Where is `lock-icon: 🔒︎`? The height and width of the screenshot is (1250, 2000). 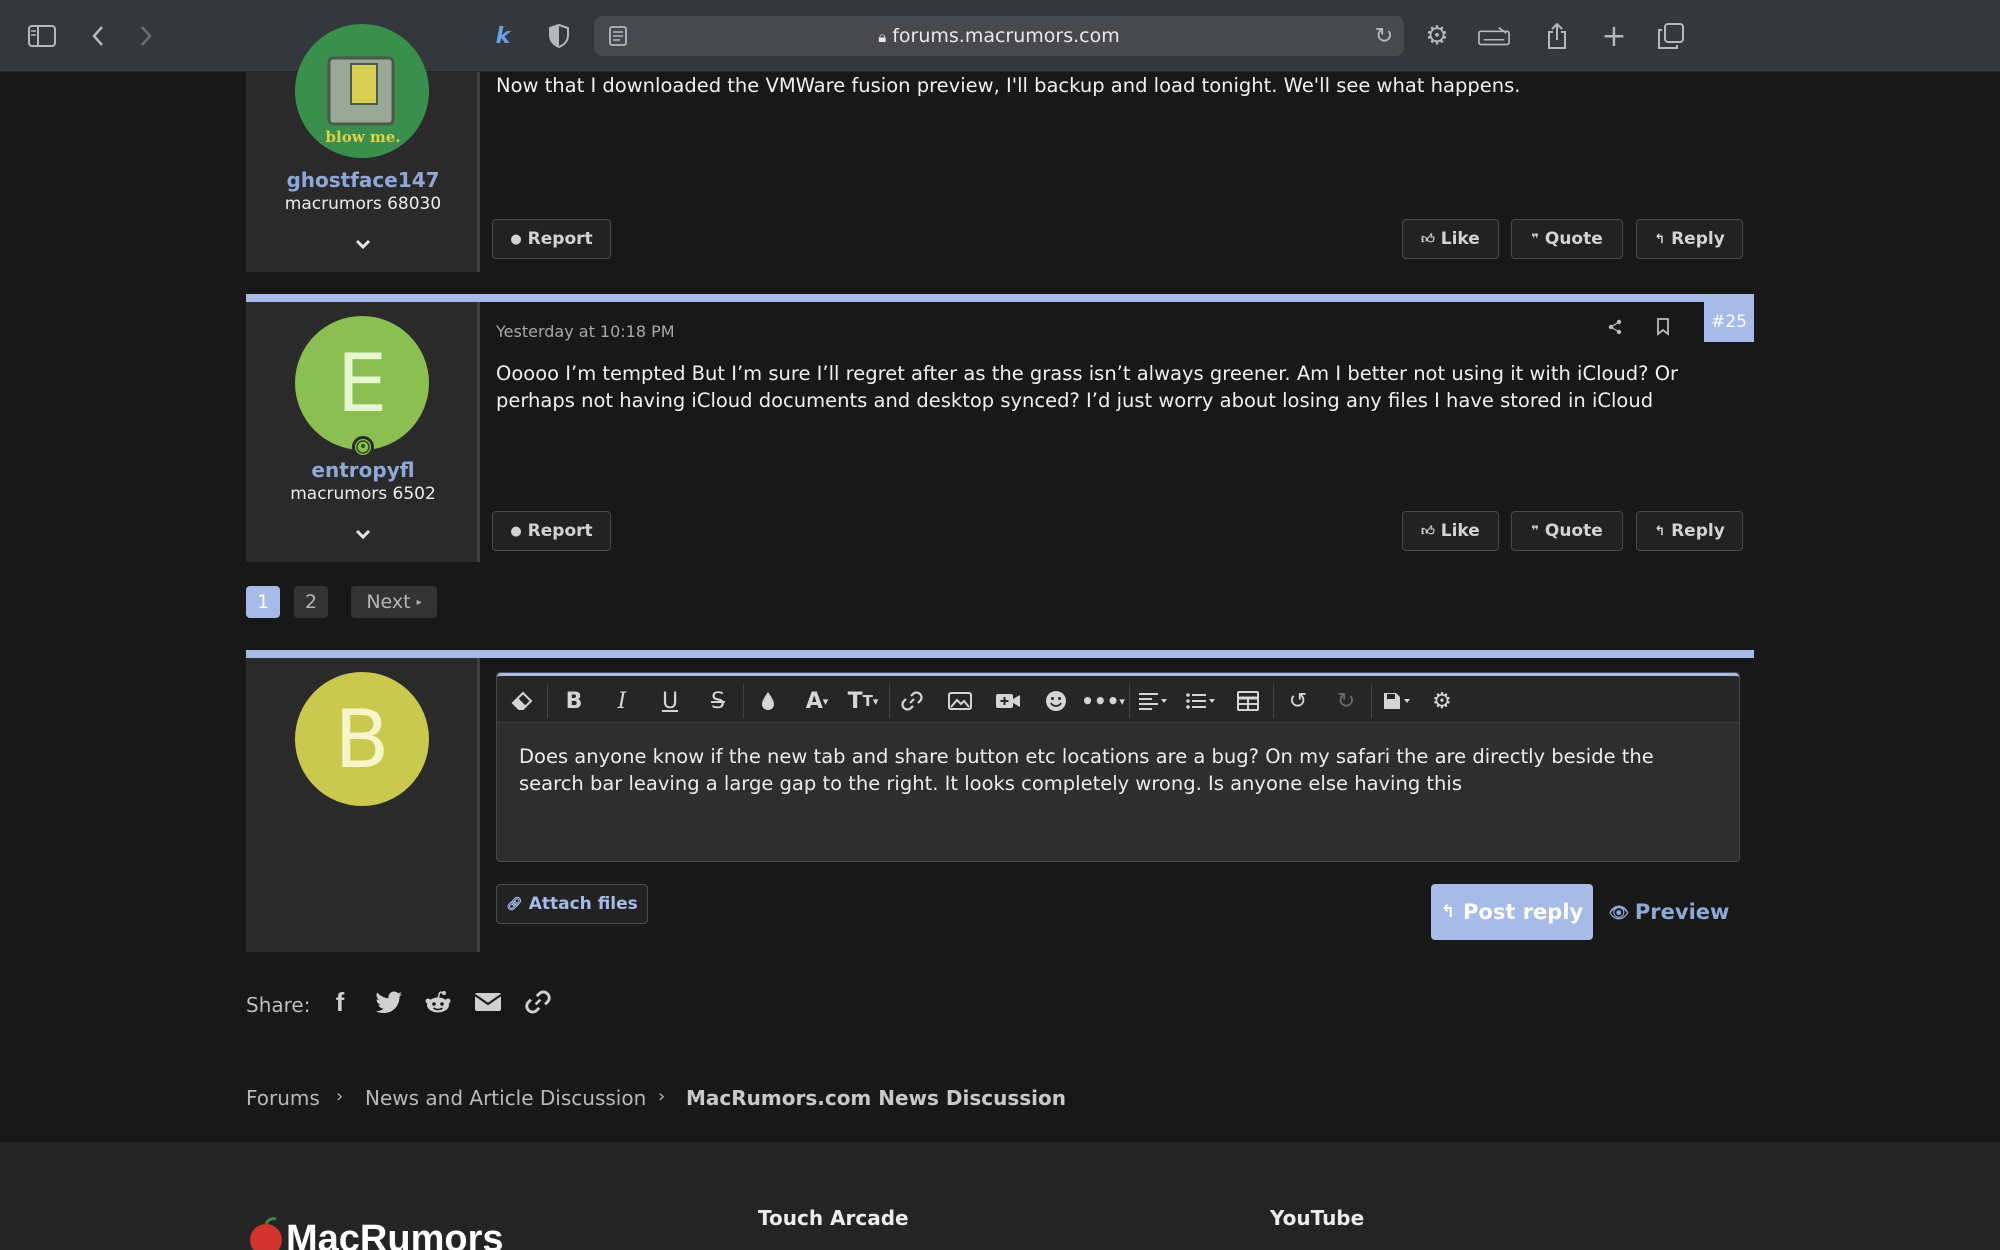
lock-icon: 🔒︎ is located at coordinates (882, 37).